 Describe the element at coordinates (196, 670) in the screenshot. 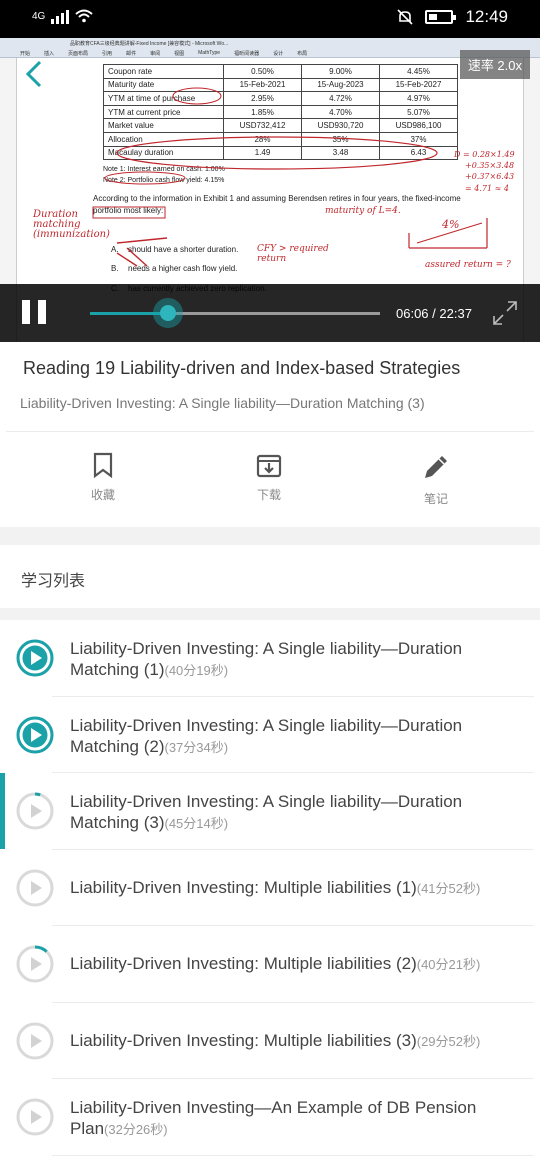

I see `playlist-item-duration: (40分19秒)` at that location.